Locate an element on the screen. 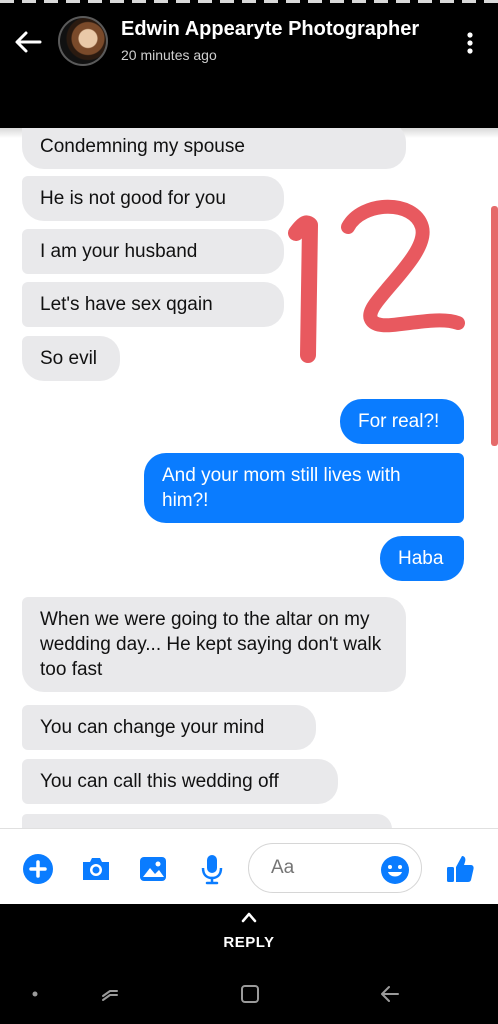  incoming-message: He is not good for you is located at coordinates (153, 198).